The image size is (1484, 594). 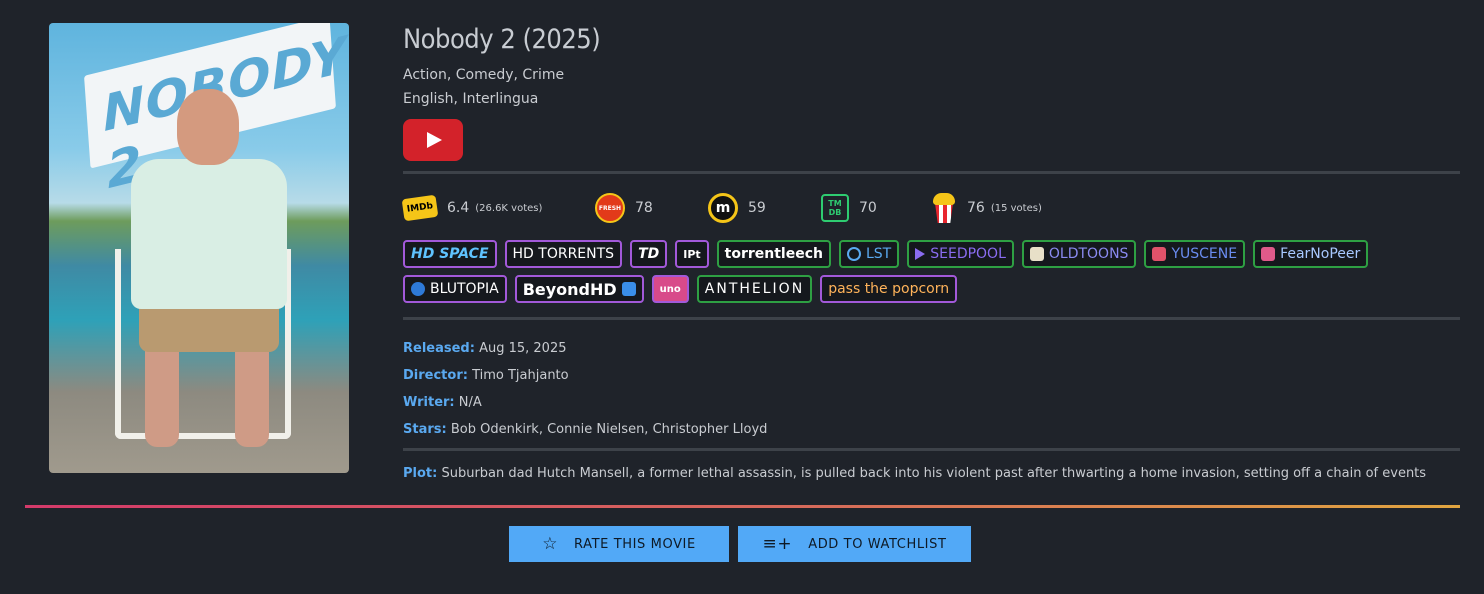 I want to click on rating-metacritic: m 59, so click(x=737, y=208).